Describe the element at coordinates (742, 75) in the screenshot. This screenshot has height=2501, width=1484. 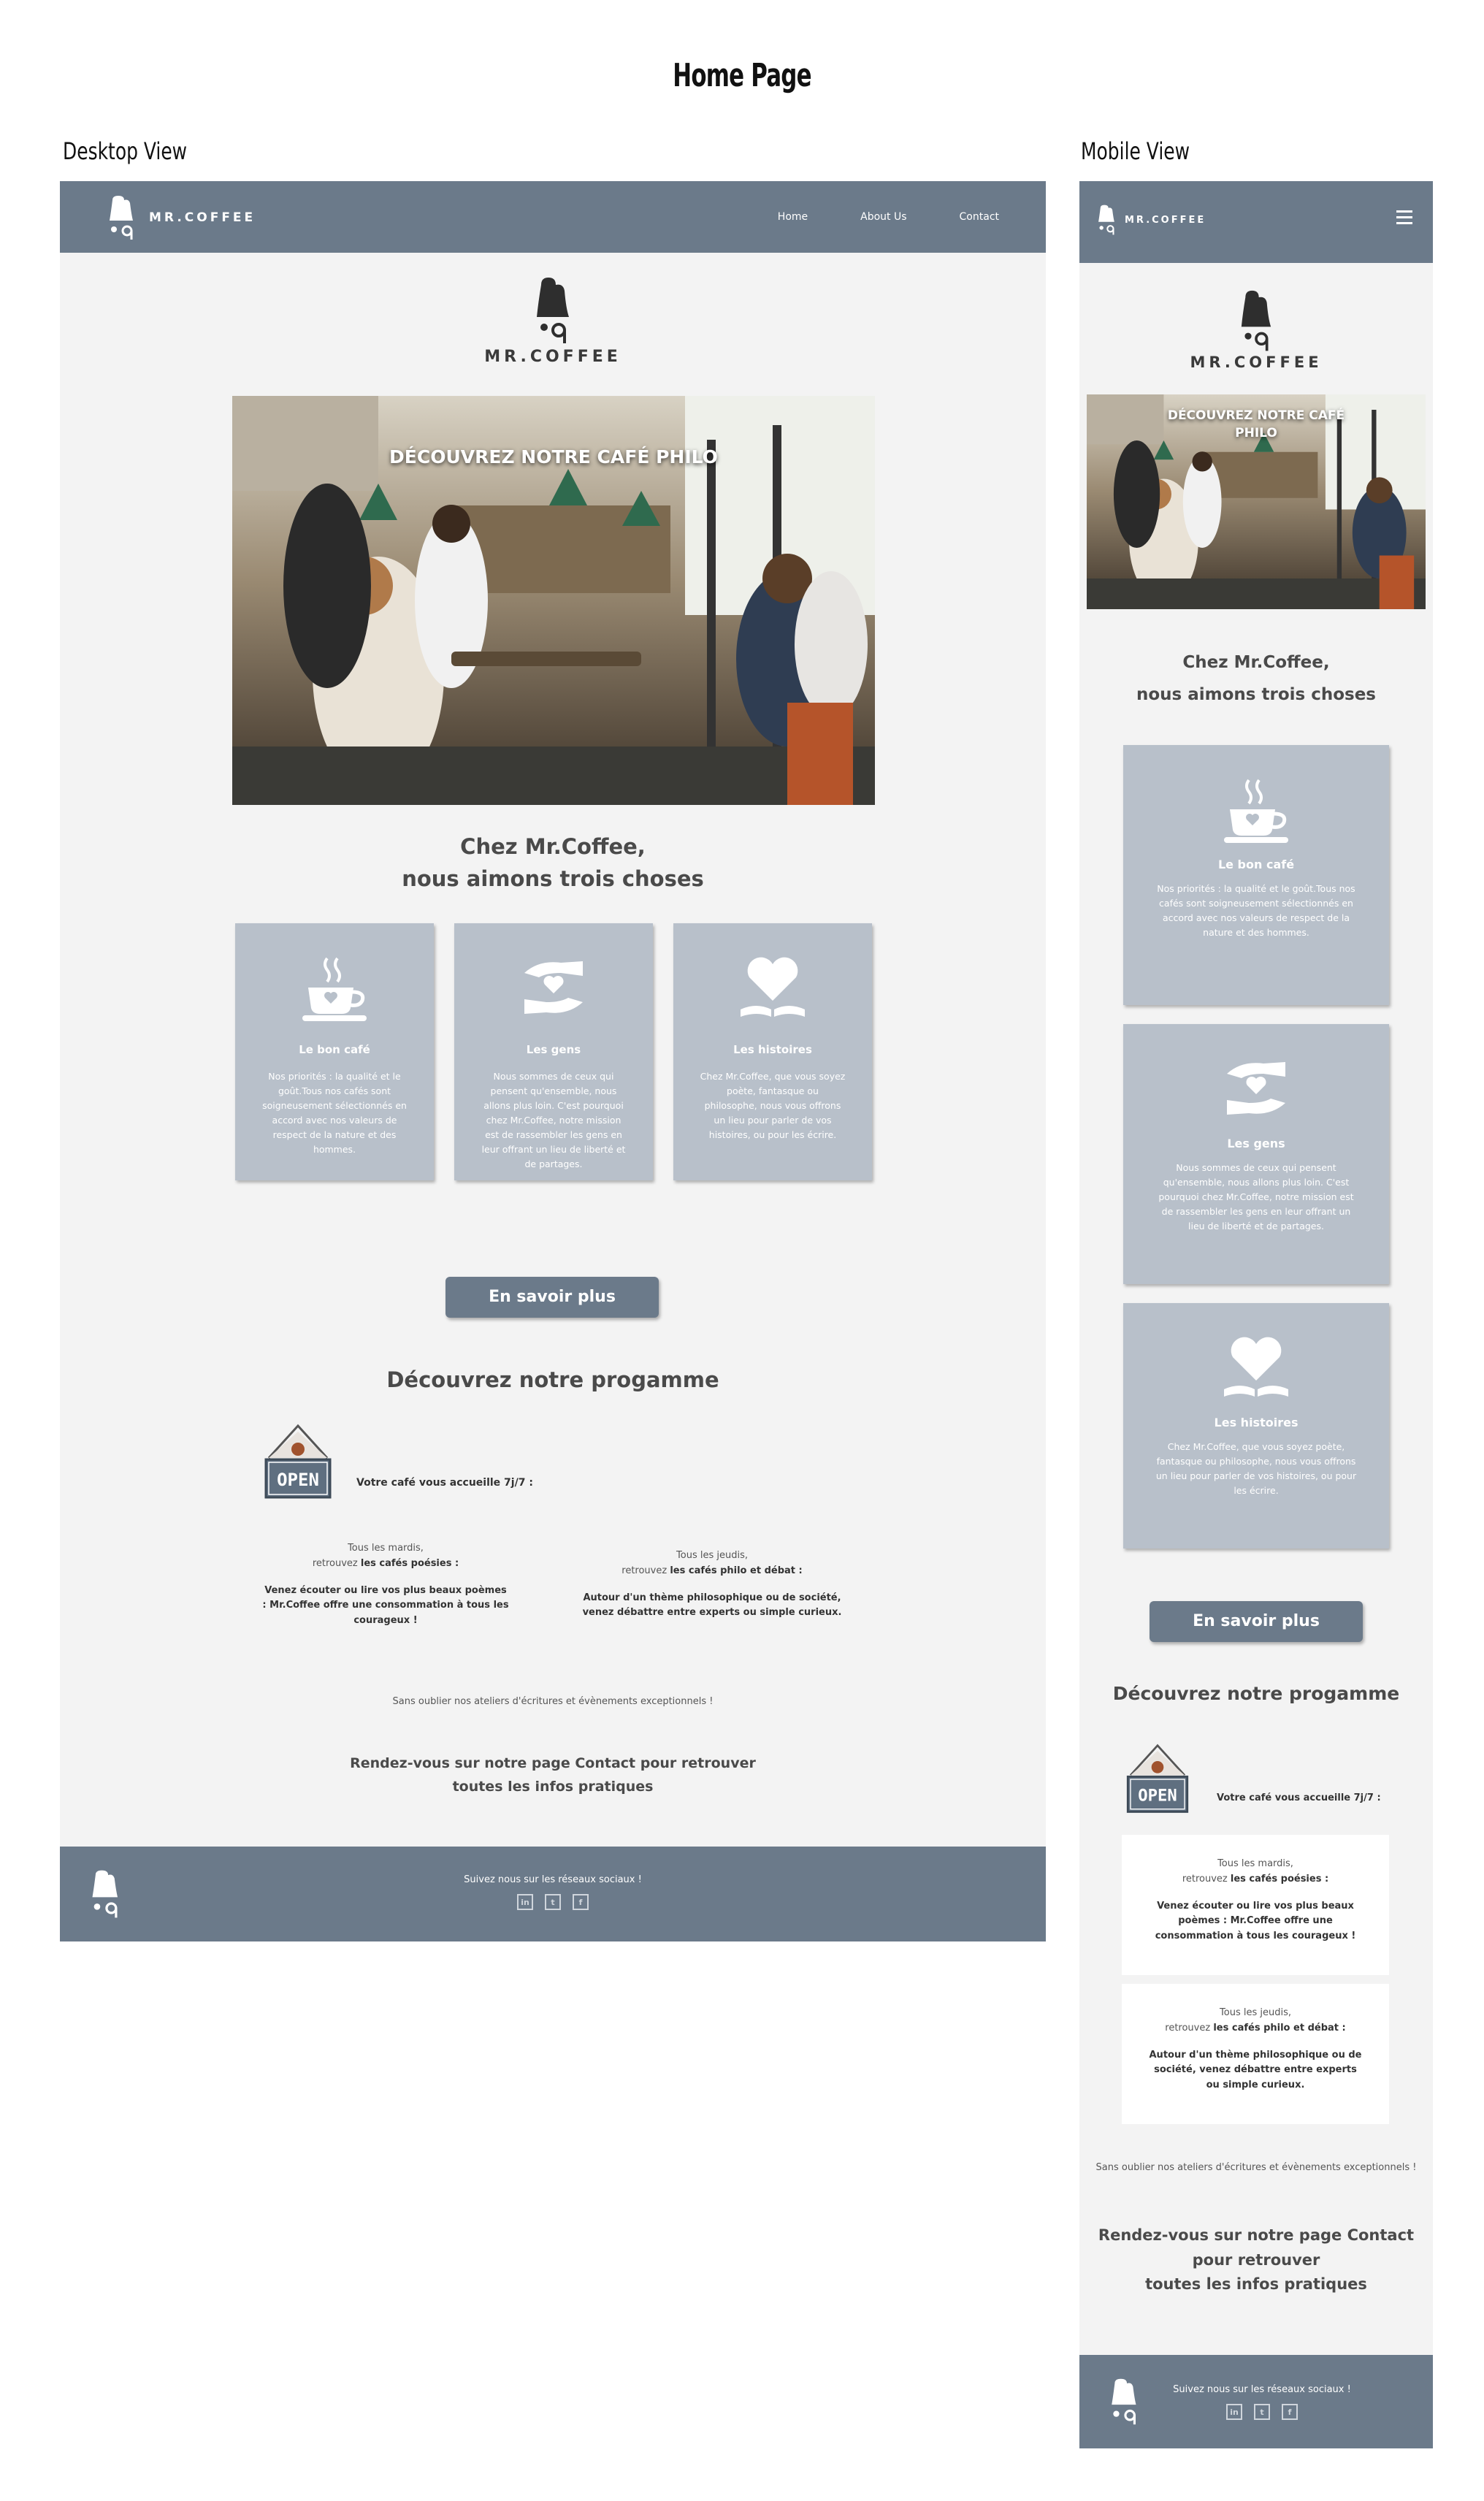
I see `page-title: Home Page` at that location.